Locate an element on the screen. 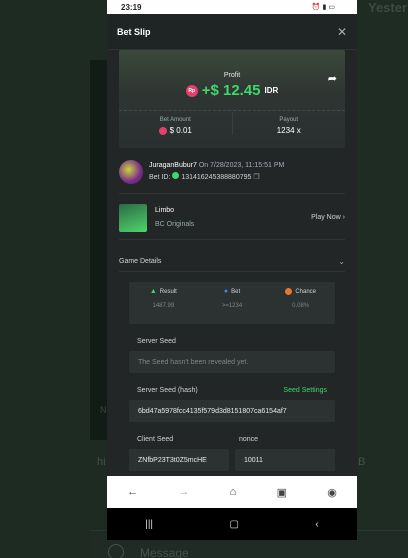 The width and height of the screenshot is (408, 558). game-details-title: Game Details is located at coordinates (140, 261).